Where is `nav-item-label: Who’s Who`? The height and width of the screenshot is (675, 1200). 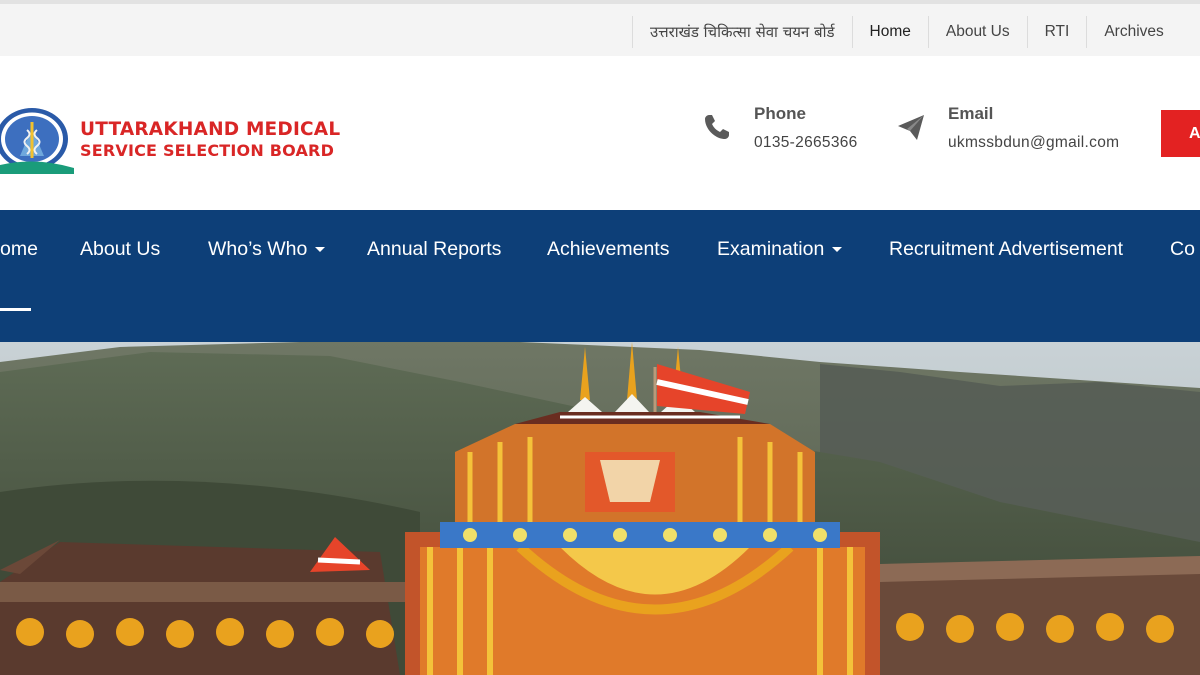 nav-item-label: Who’s Who is located at coordinates (258, 248).